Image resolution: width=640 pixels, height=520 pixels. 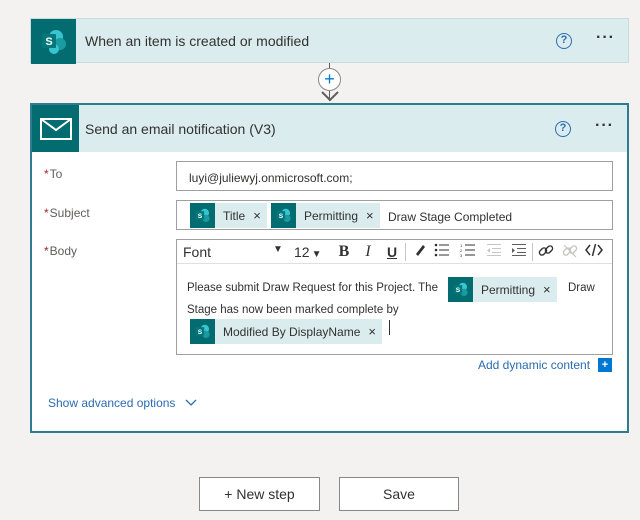 What do you see at coordinates (329, 128) in the screenshot?
I see `action-header: Send an email notification (V3) ? ···` at bounding box center [329, 128].